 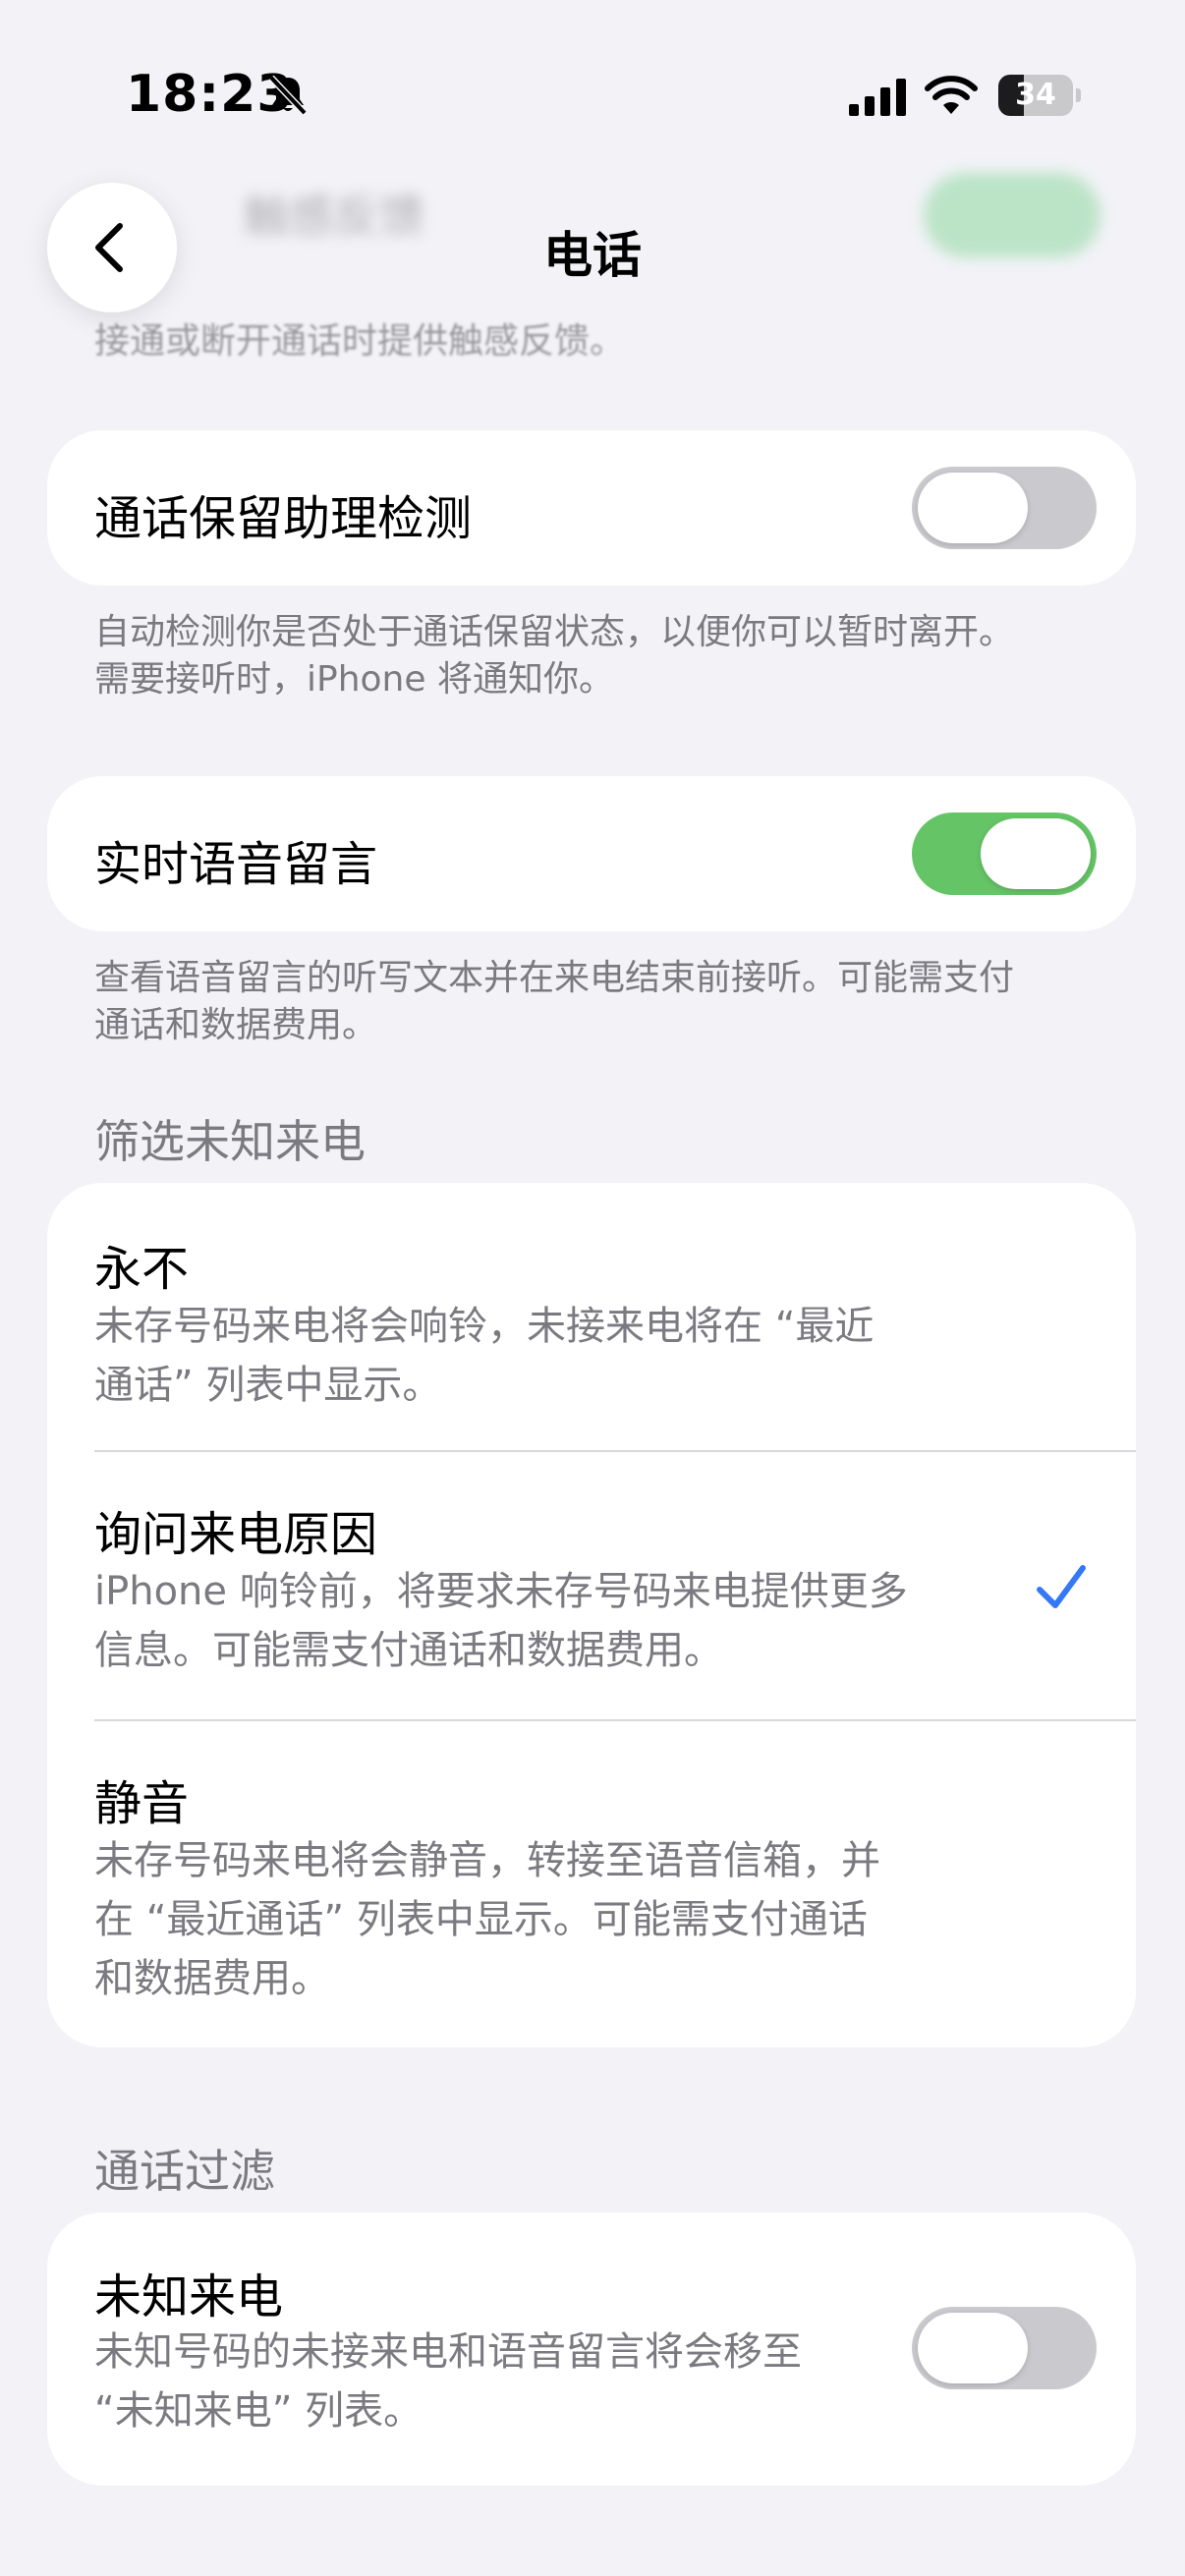 I want to click on live-voicemail-toggle, so click(x=1005, y=853).